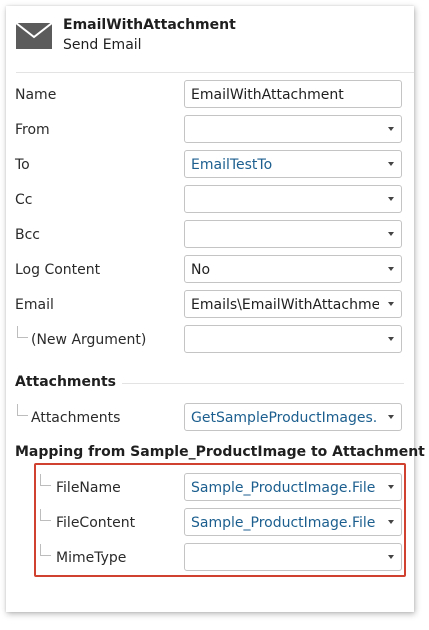 The width and height of the screenshot is (429, 630). I want to click on panel-header: EmailWithAttachment Send Email, so click(210, 35).